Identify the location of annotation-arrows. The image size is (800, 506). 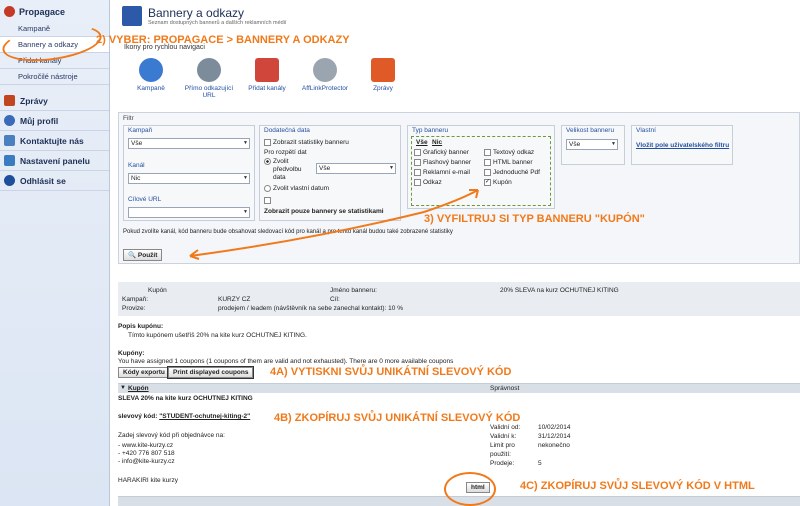
(334, 224).